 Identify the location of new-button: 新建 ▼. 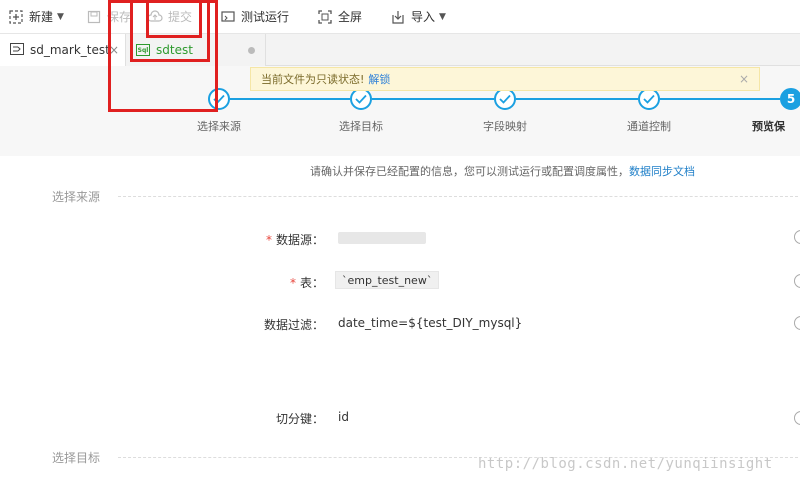
(36, 17).